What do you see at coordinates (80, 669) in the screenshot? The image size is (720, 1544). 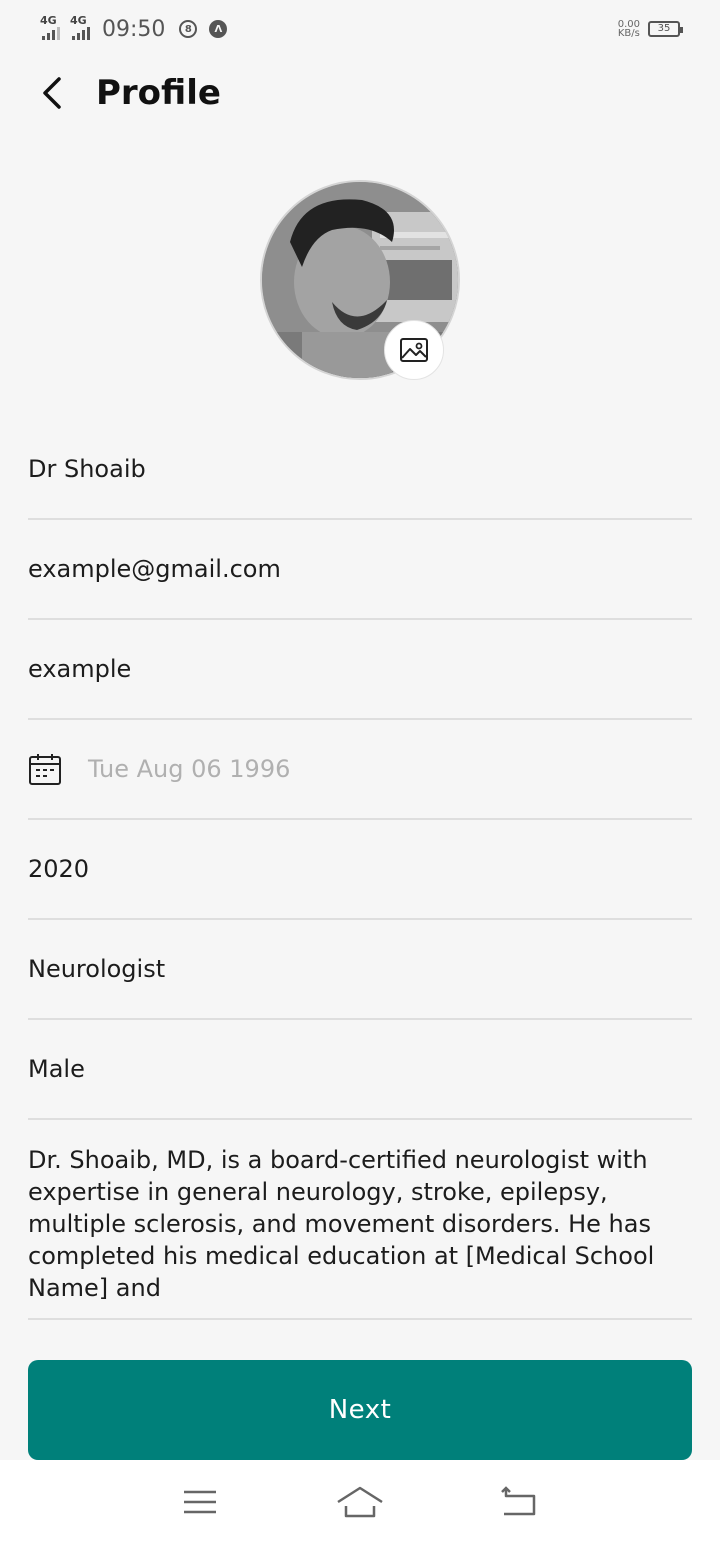 I see `username-value: example` at bounding box center [80, 669].